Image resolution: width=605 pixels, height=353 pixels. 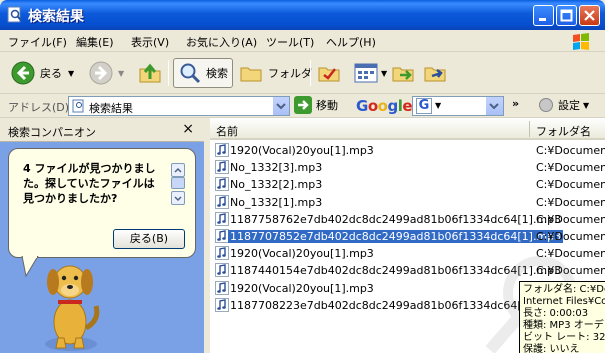 I want to click on maximize-button, so click(x=566, y=15).